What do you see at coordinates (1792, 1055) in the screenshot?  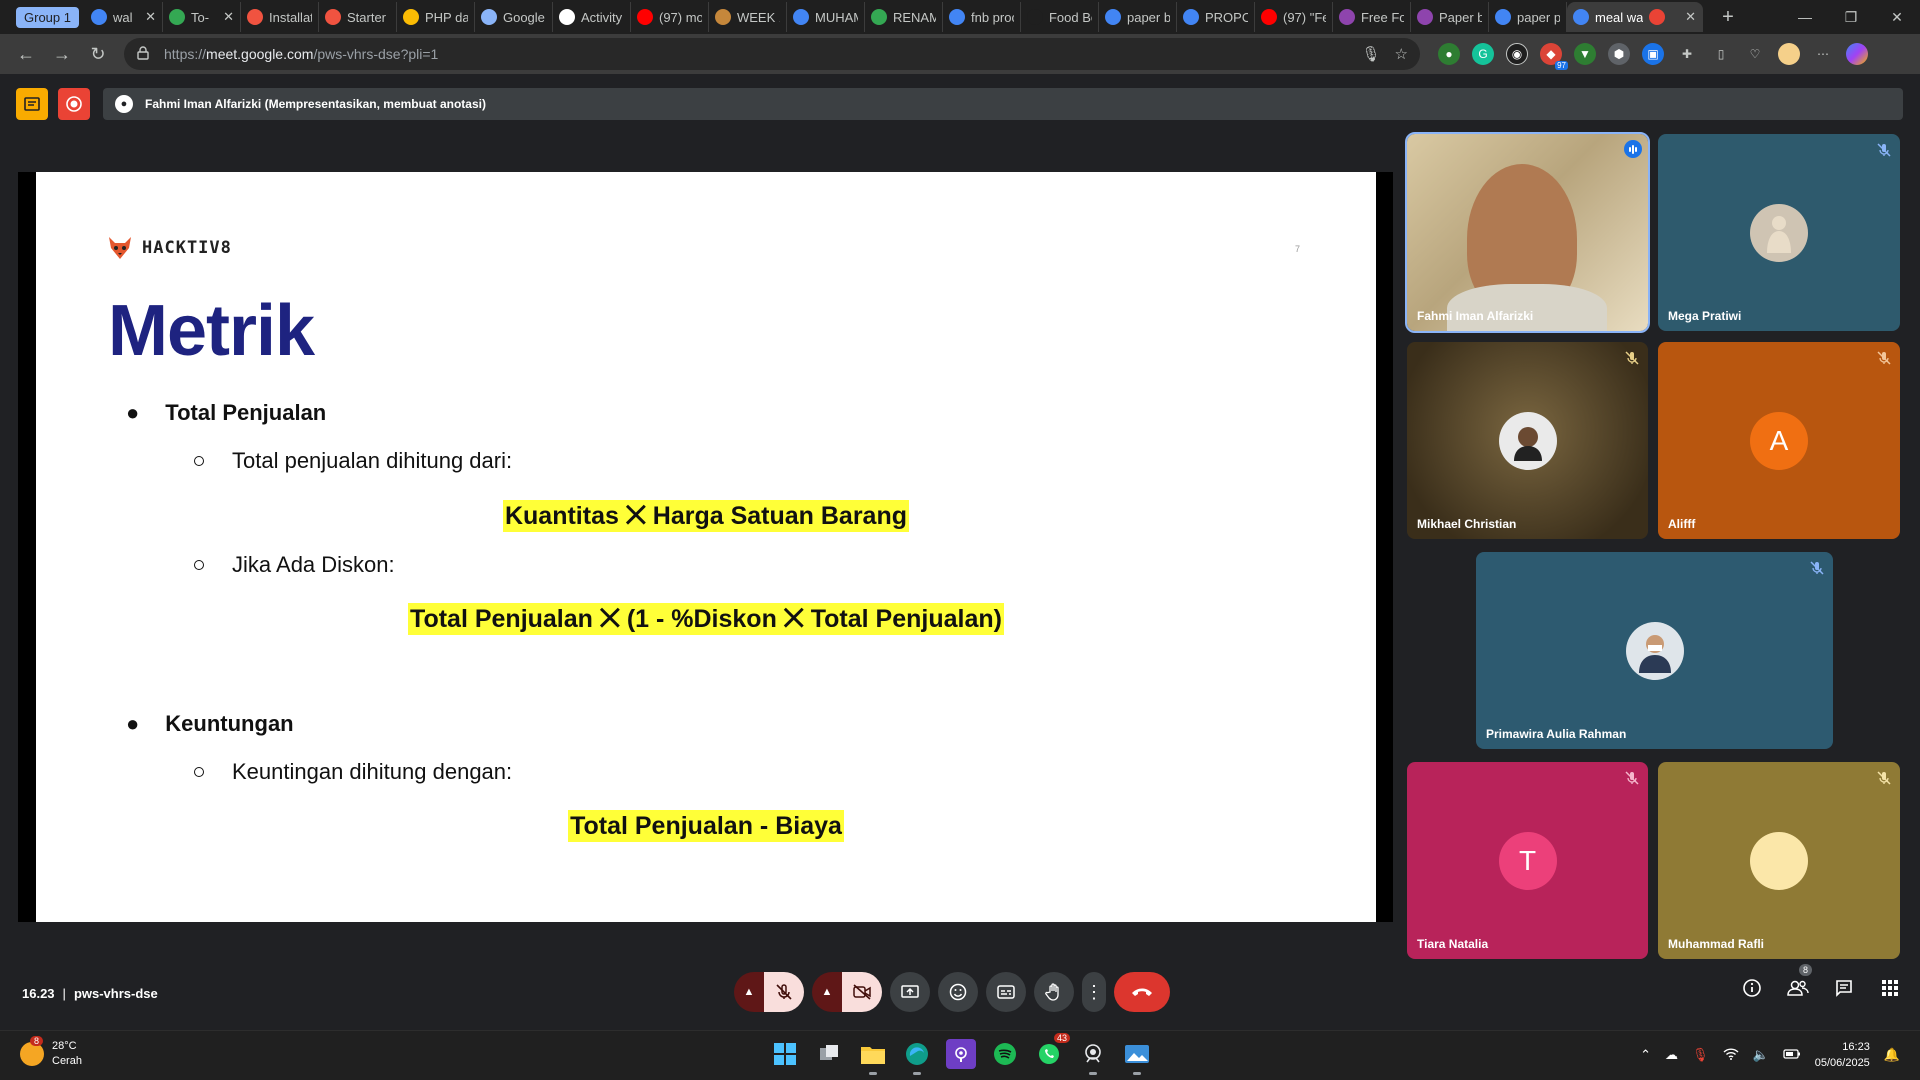 I see `battery-icon` at bounding box center [1792, 1055].